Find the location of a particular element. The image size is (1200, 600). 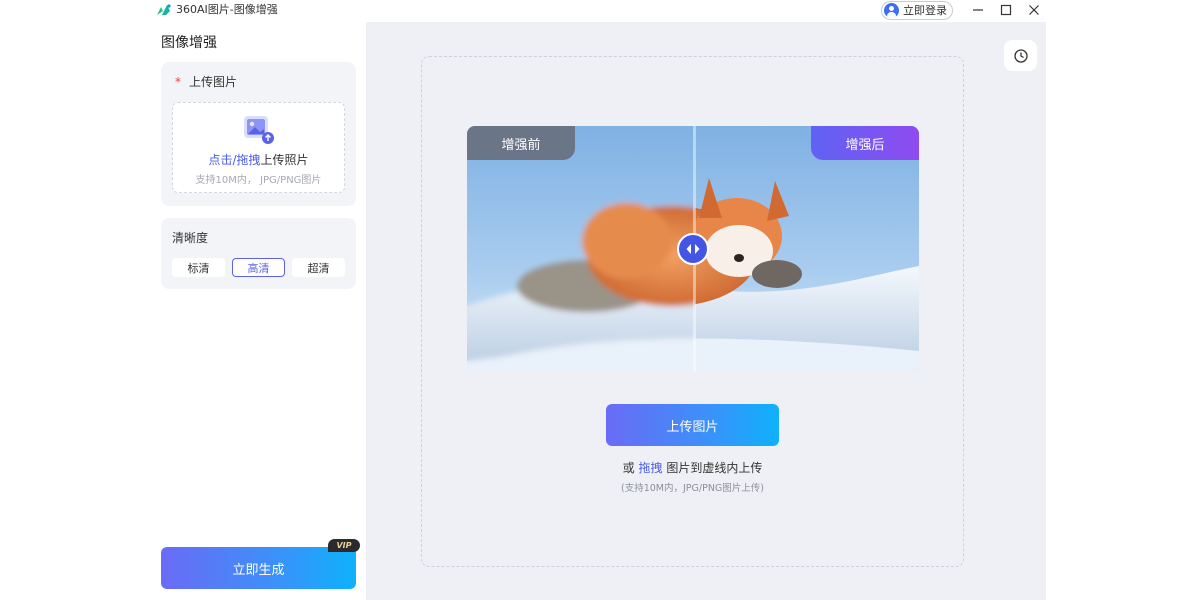

close-icon is located at coordinates (1034, 10).